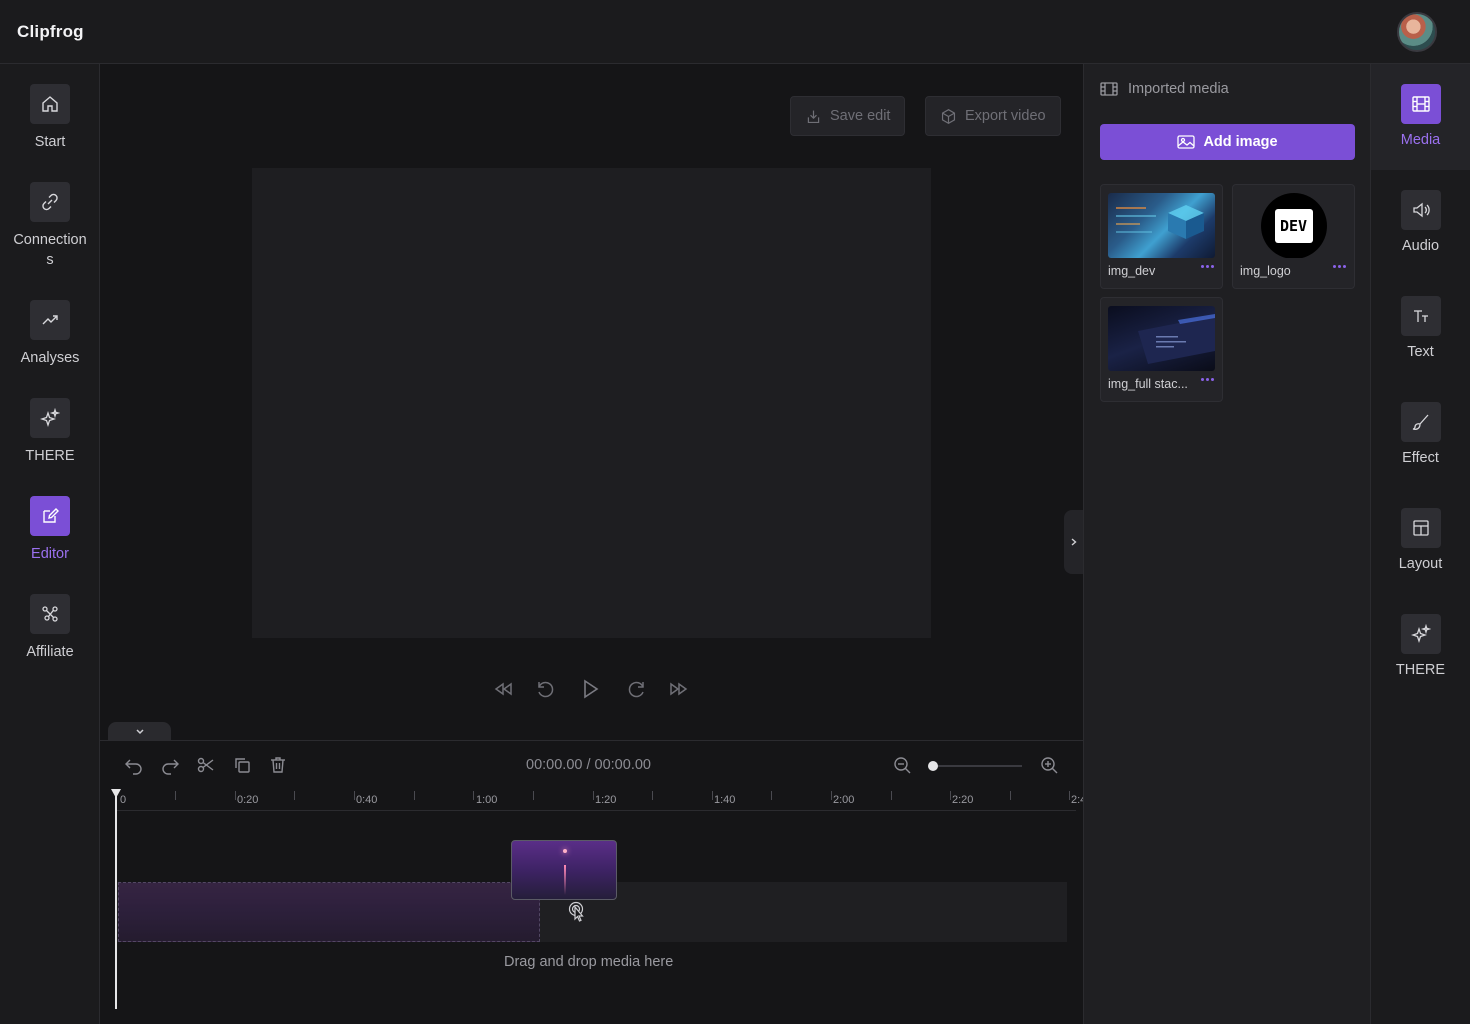 This screenshot has width=1470, height=1024. I want to click on tab-label: Media, so click(1420, 140).